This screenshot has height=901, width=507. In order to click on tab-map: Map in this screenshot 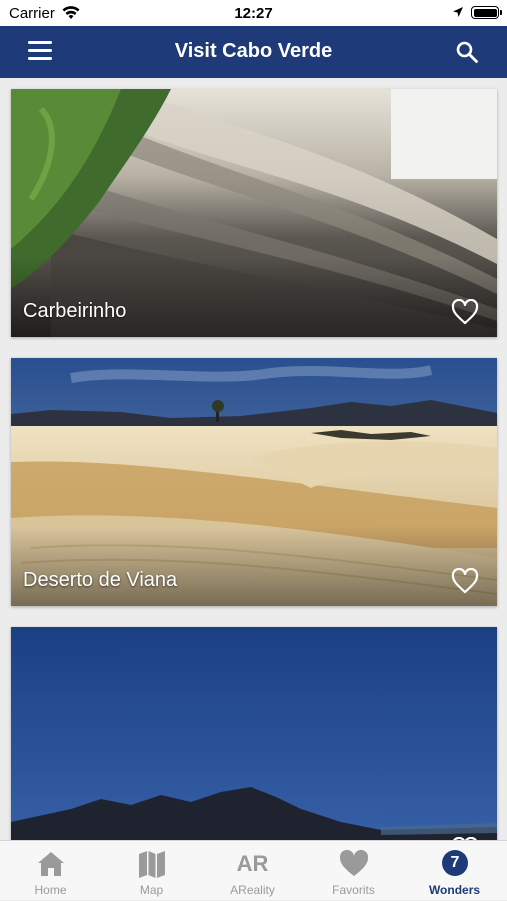, I will do `click(151, 871)`.